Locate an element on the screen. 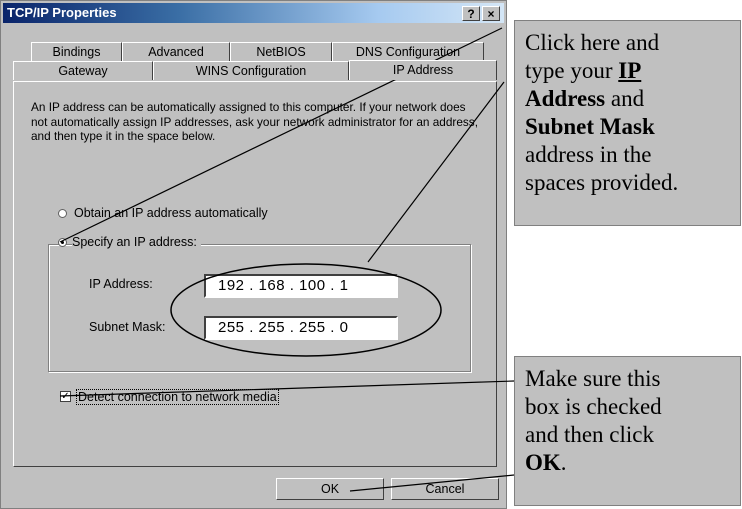 The image size is (742, 509). tab-bindings: Bindings is located at coordinates (76, 51).